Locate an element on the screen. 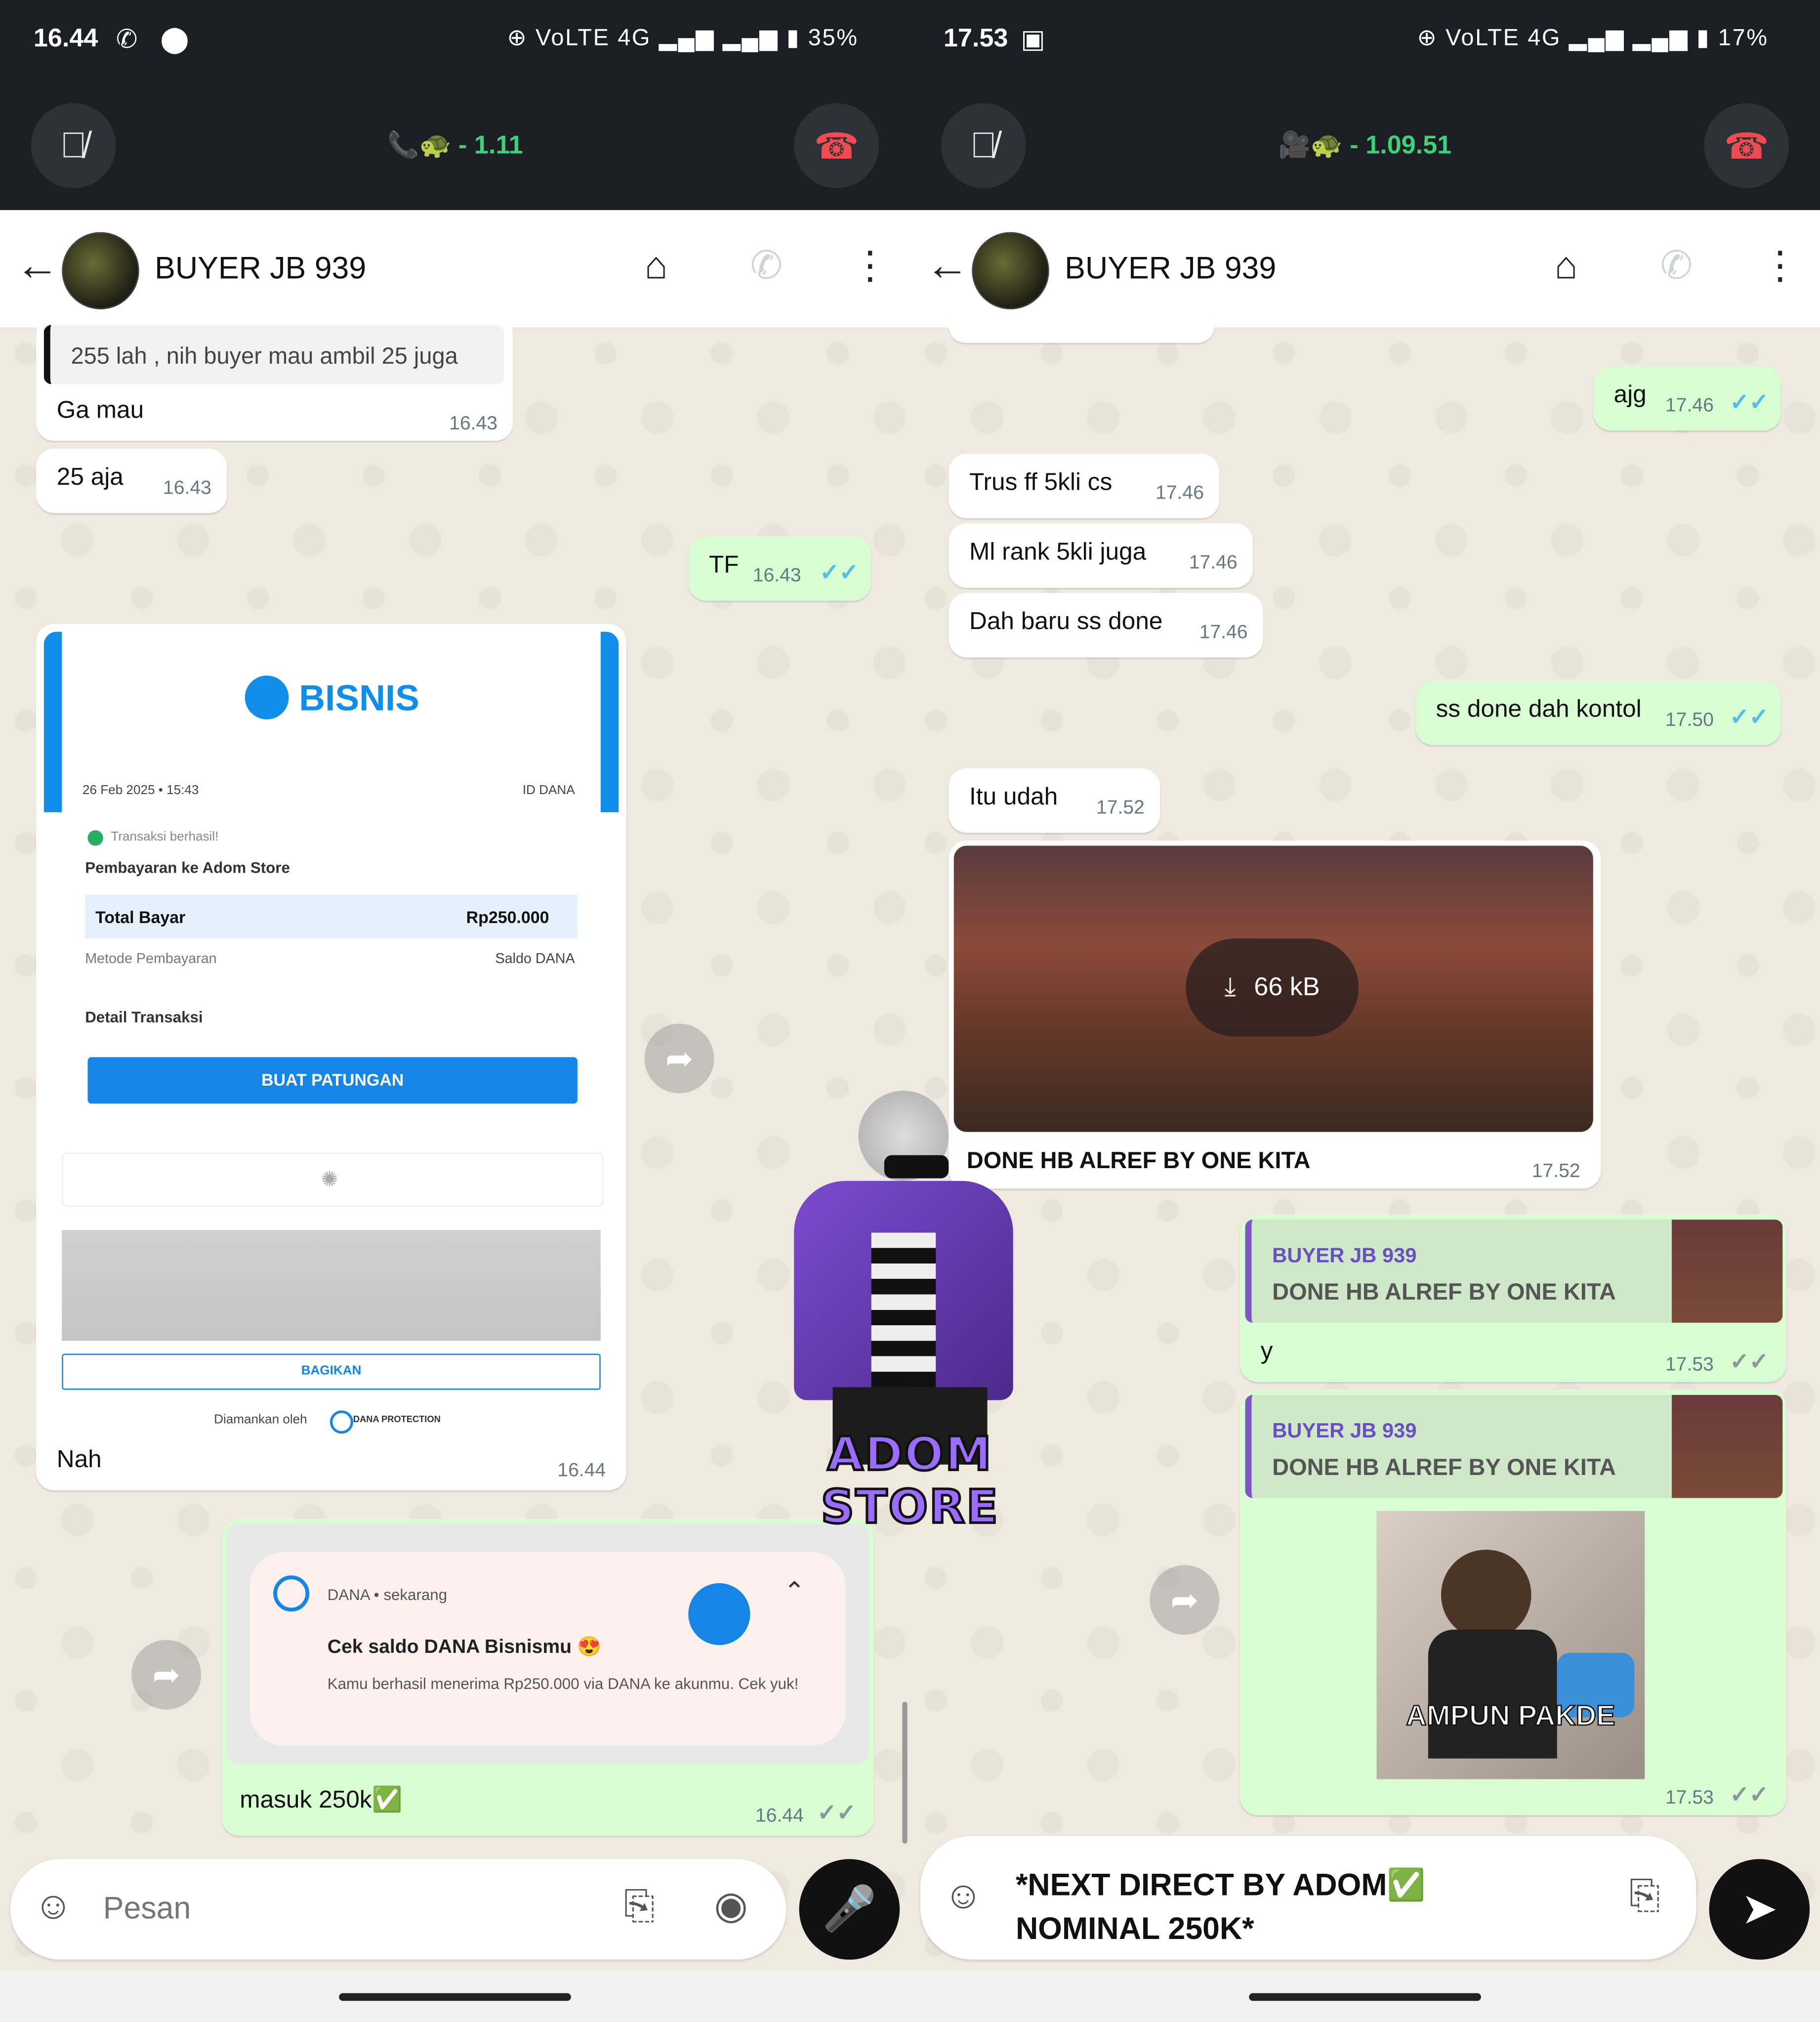 The width and height of the screenshot is (1820, 2022). ongoing-call-bar: 🎙̸ 📞🐢 - 1.11 ☎ is located at coordinates (455, 146).